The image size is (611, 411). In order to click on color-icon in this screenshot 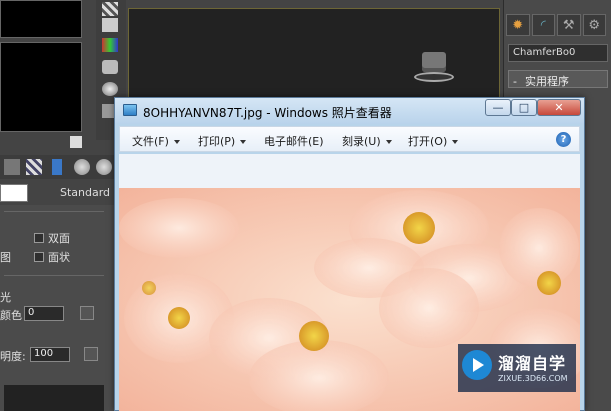, I will do `click(110, 45)`.